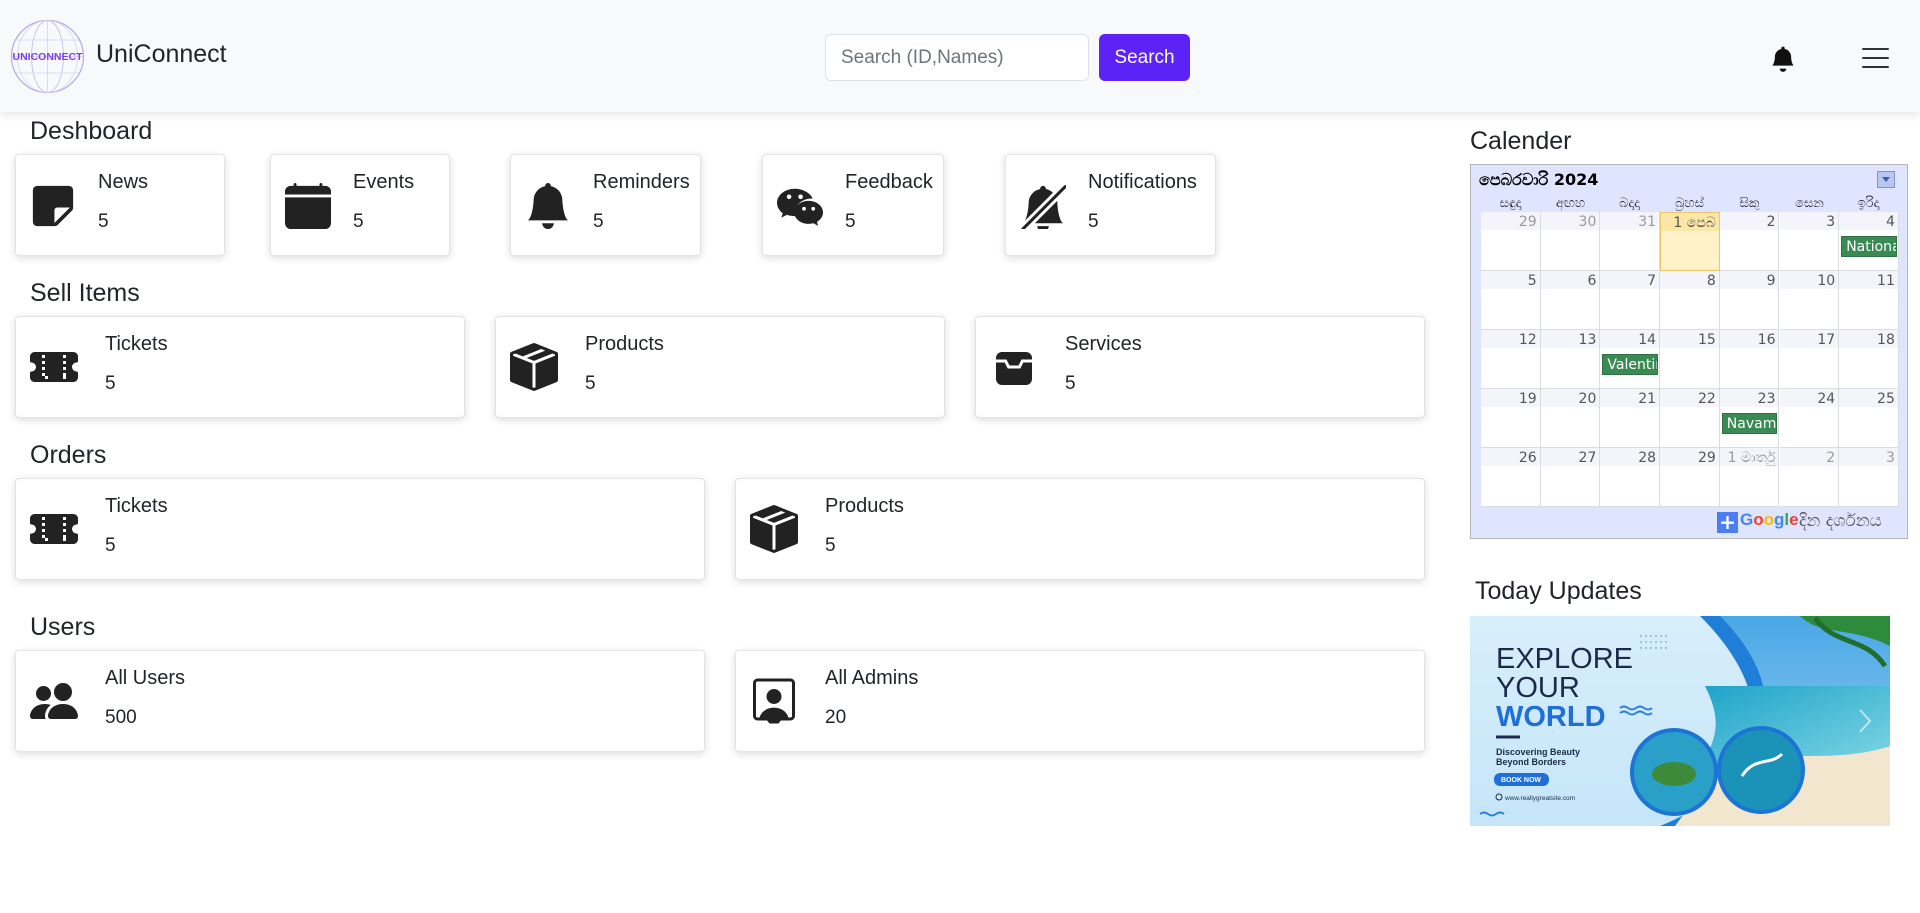 The width and height of the screenshot is (1920, 913). What do you see at coordinates (1711, 281) in the screenshot?
I see `day-number: 8` at bounding box center [1711, 281].